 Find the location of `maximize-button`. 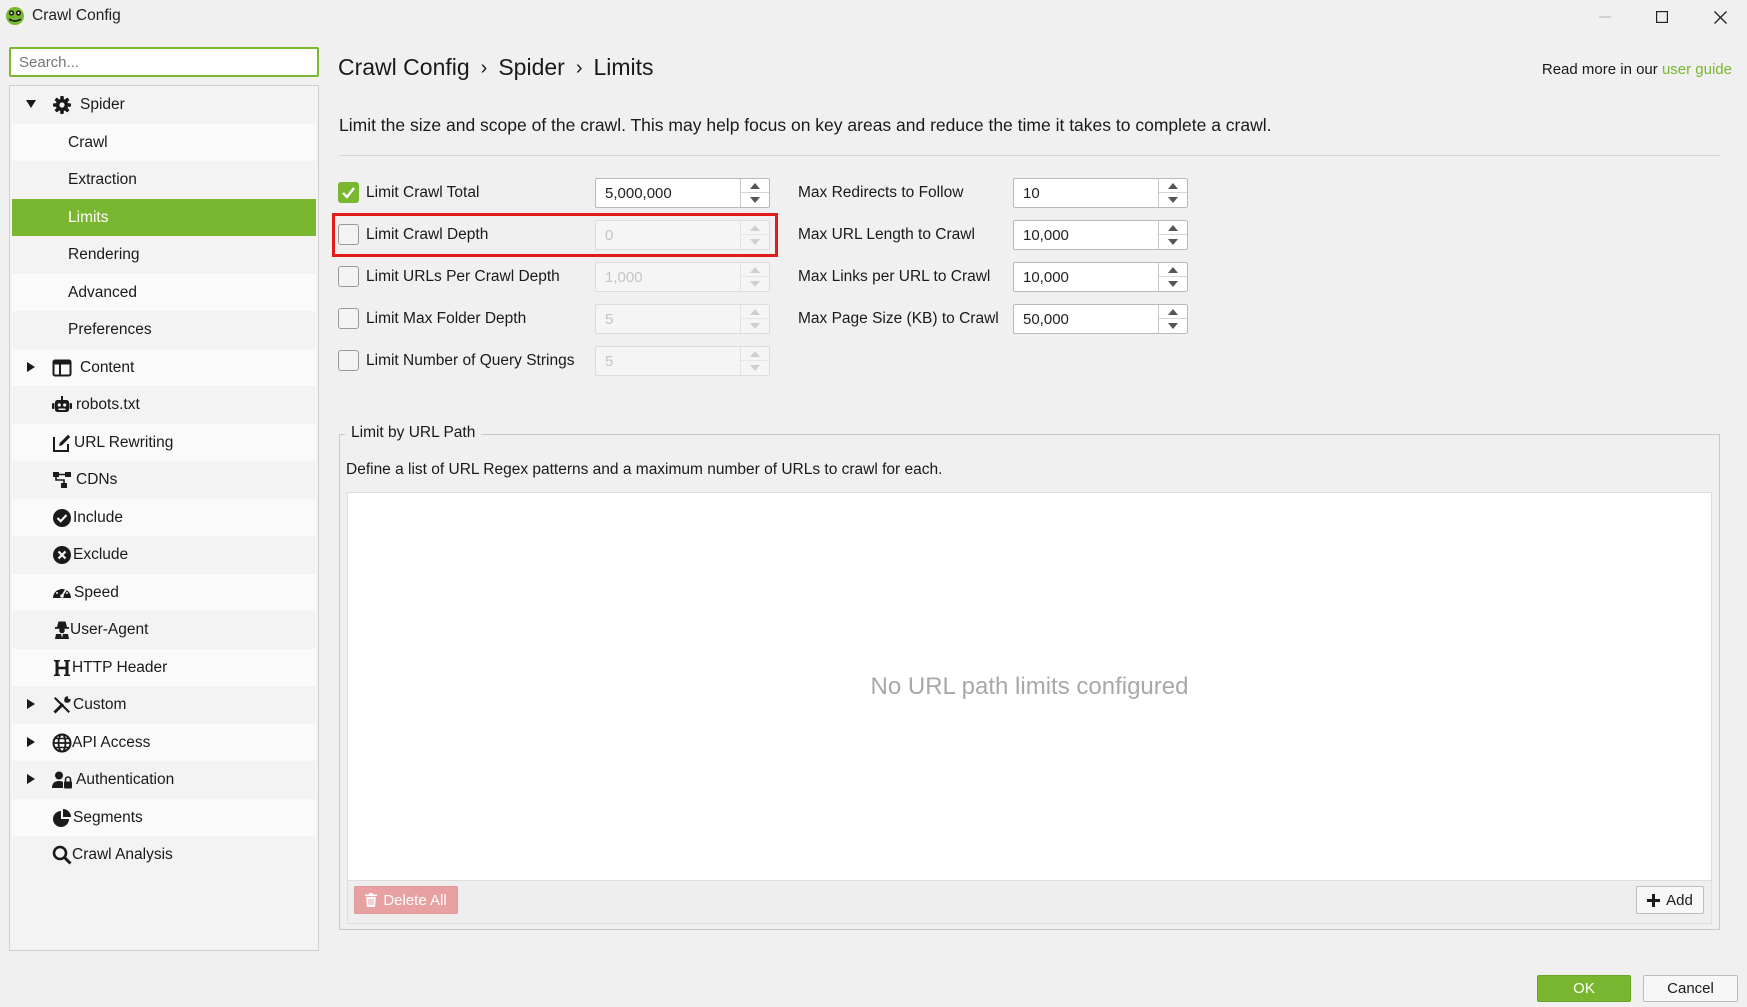

maximize-button is located at coordinates (1662, 17).